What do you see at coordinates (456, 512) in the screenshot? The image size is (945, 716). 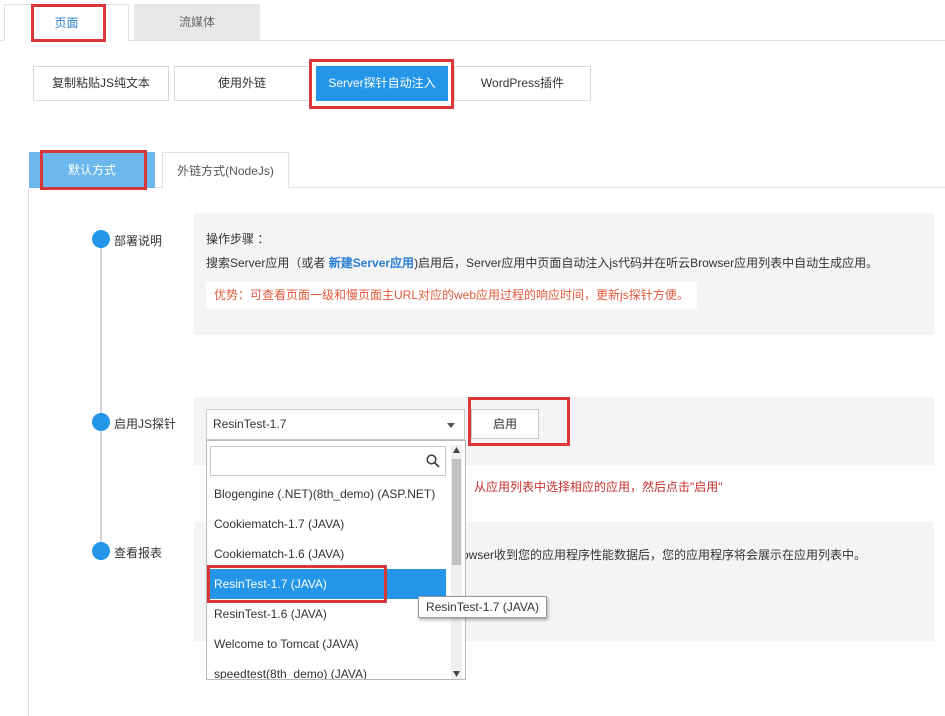 I see `dropdown-scrollbar-thumb` at bounding box center [456, 512].